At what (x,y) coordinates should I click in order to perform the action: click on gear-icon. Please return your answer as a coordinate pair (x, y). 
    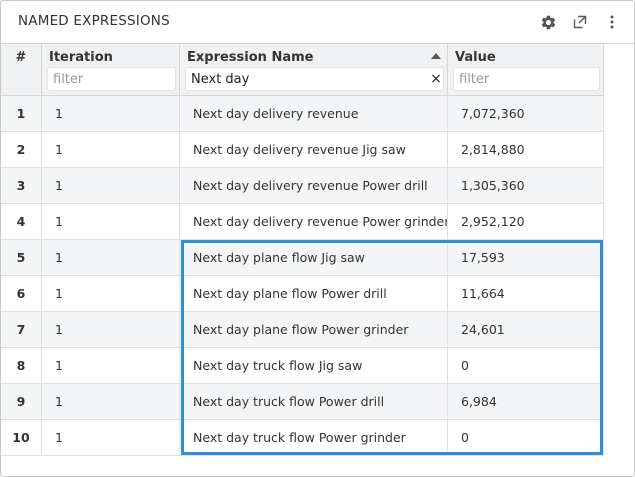
    Looking at the image, I should click on (548, 22).